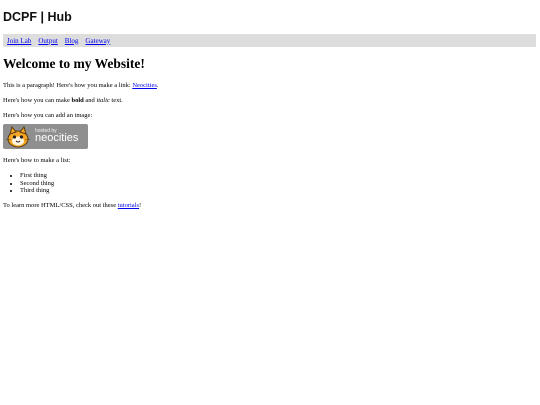 This screenshot has height=405, width=540. I want to click on paragraph-text: To learn more HTML/CSS, check out these, so click(60, 206).